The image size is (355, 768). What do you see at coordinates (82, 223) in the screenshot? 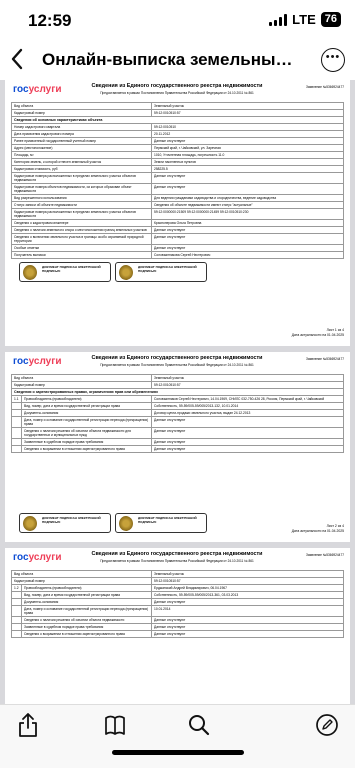
I see `row-label: Сведения о кадастровом инженере` at bounding box center [82, 223].